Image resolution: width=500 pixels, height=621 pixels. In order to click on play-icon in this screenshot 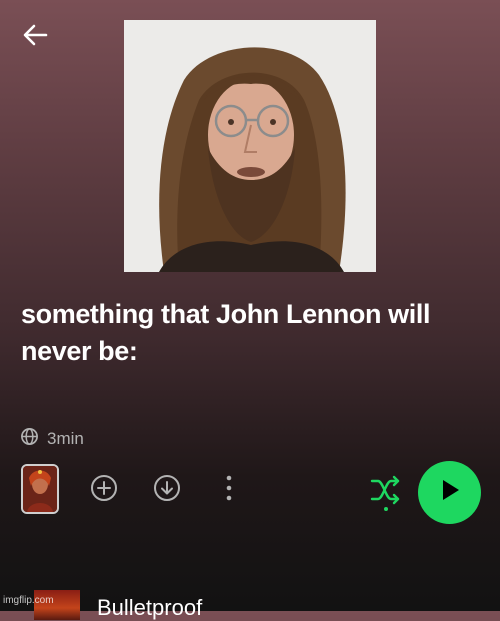, I will do `click(450, 492)`.